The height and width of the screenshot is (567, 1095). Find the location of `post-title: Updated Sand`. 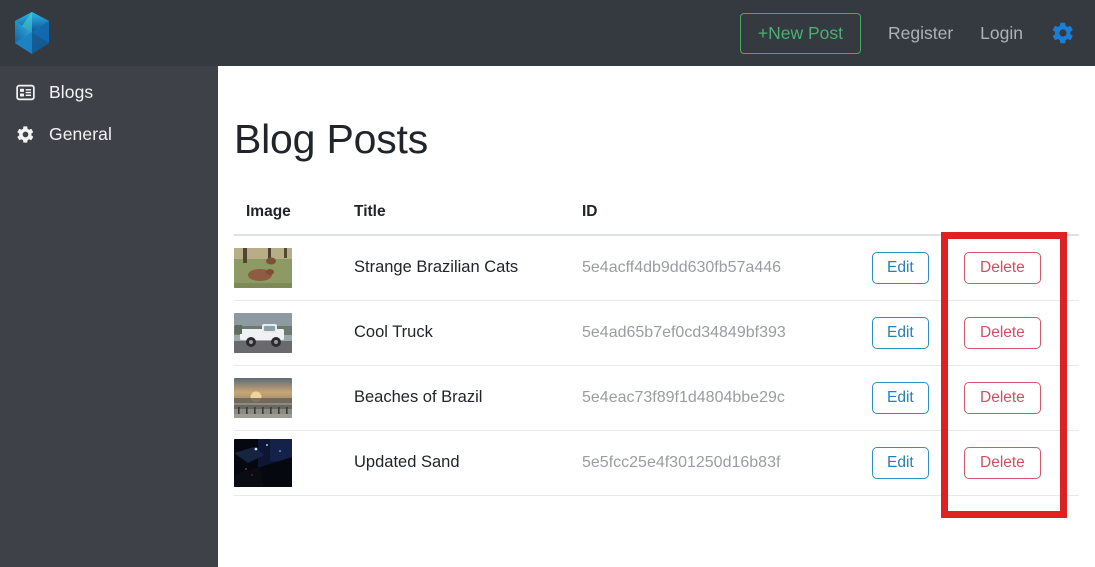

post-title: Updated Sand is located at coordinates (468, 463).